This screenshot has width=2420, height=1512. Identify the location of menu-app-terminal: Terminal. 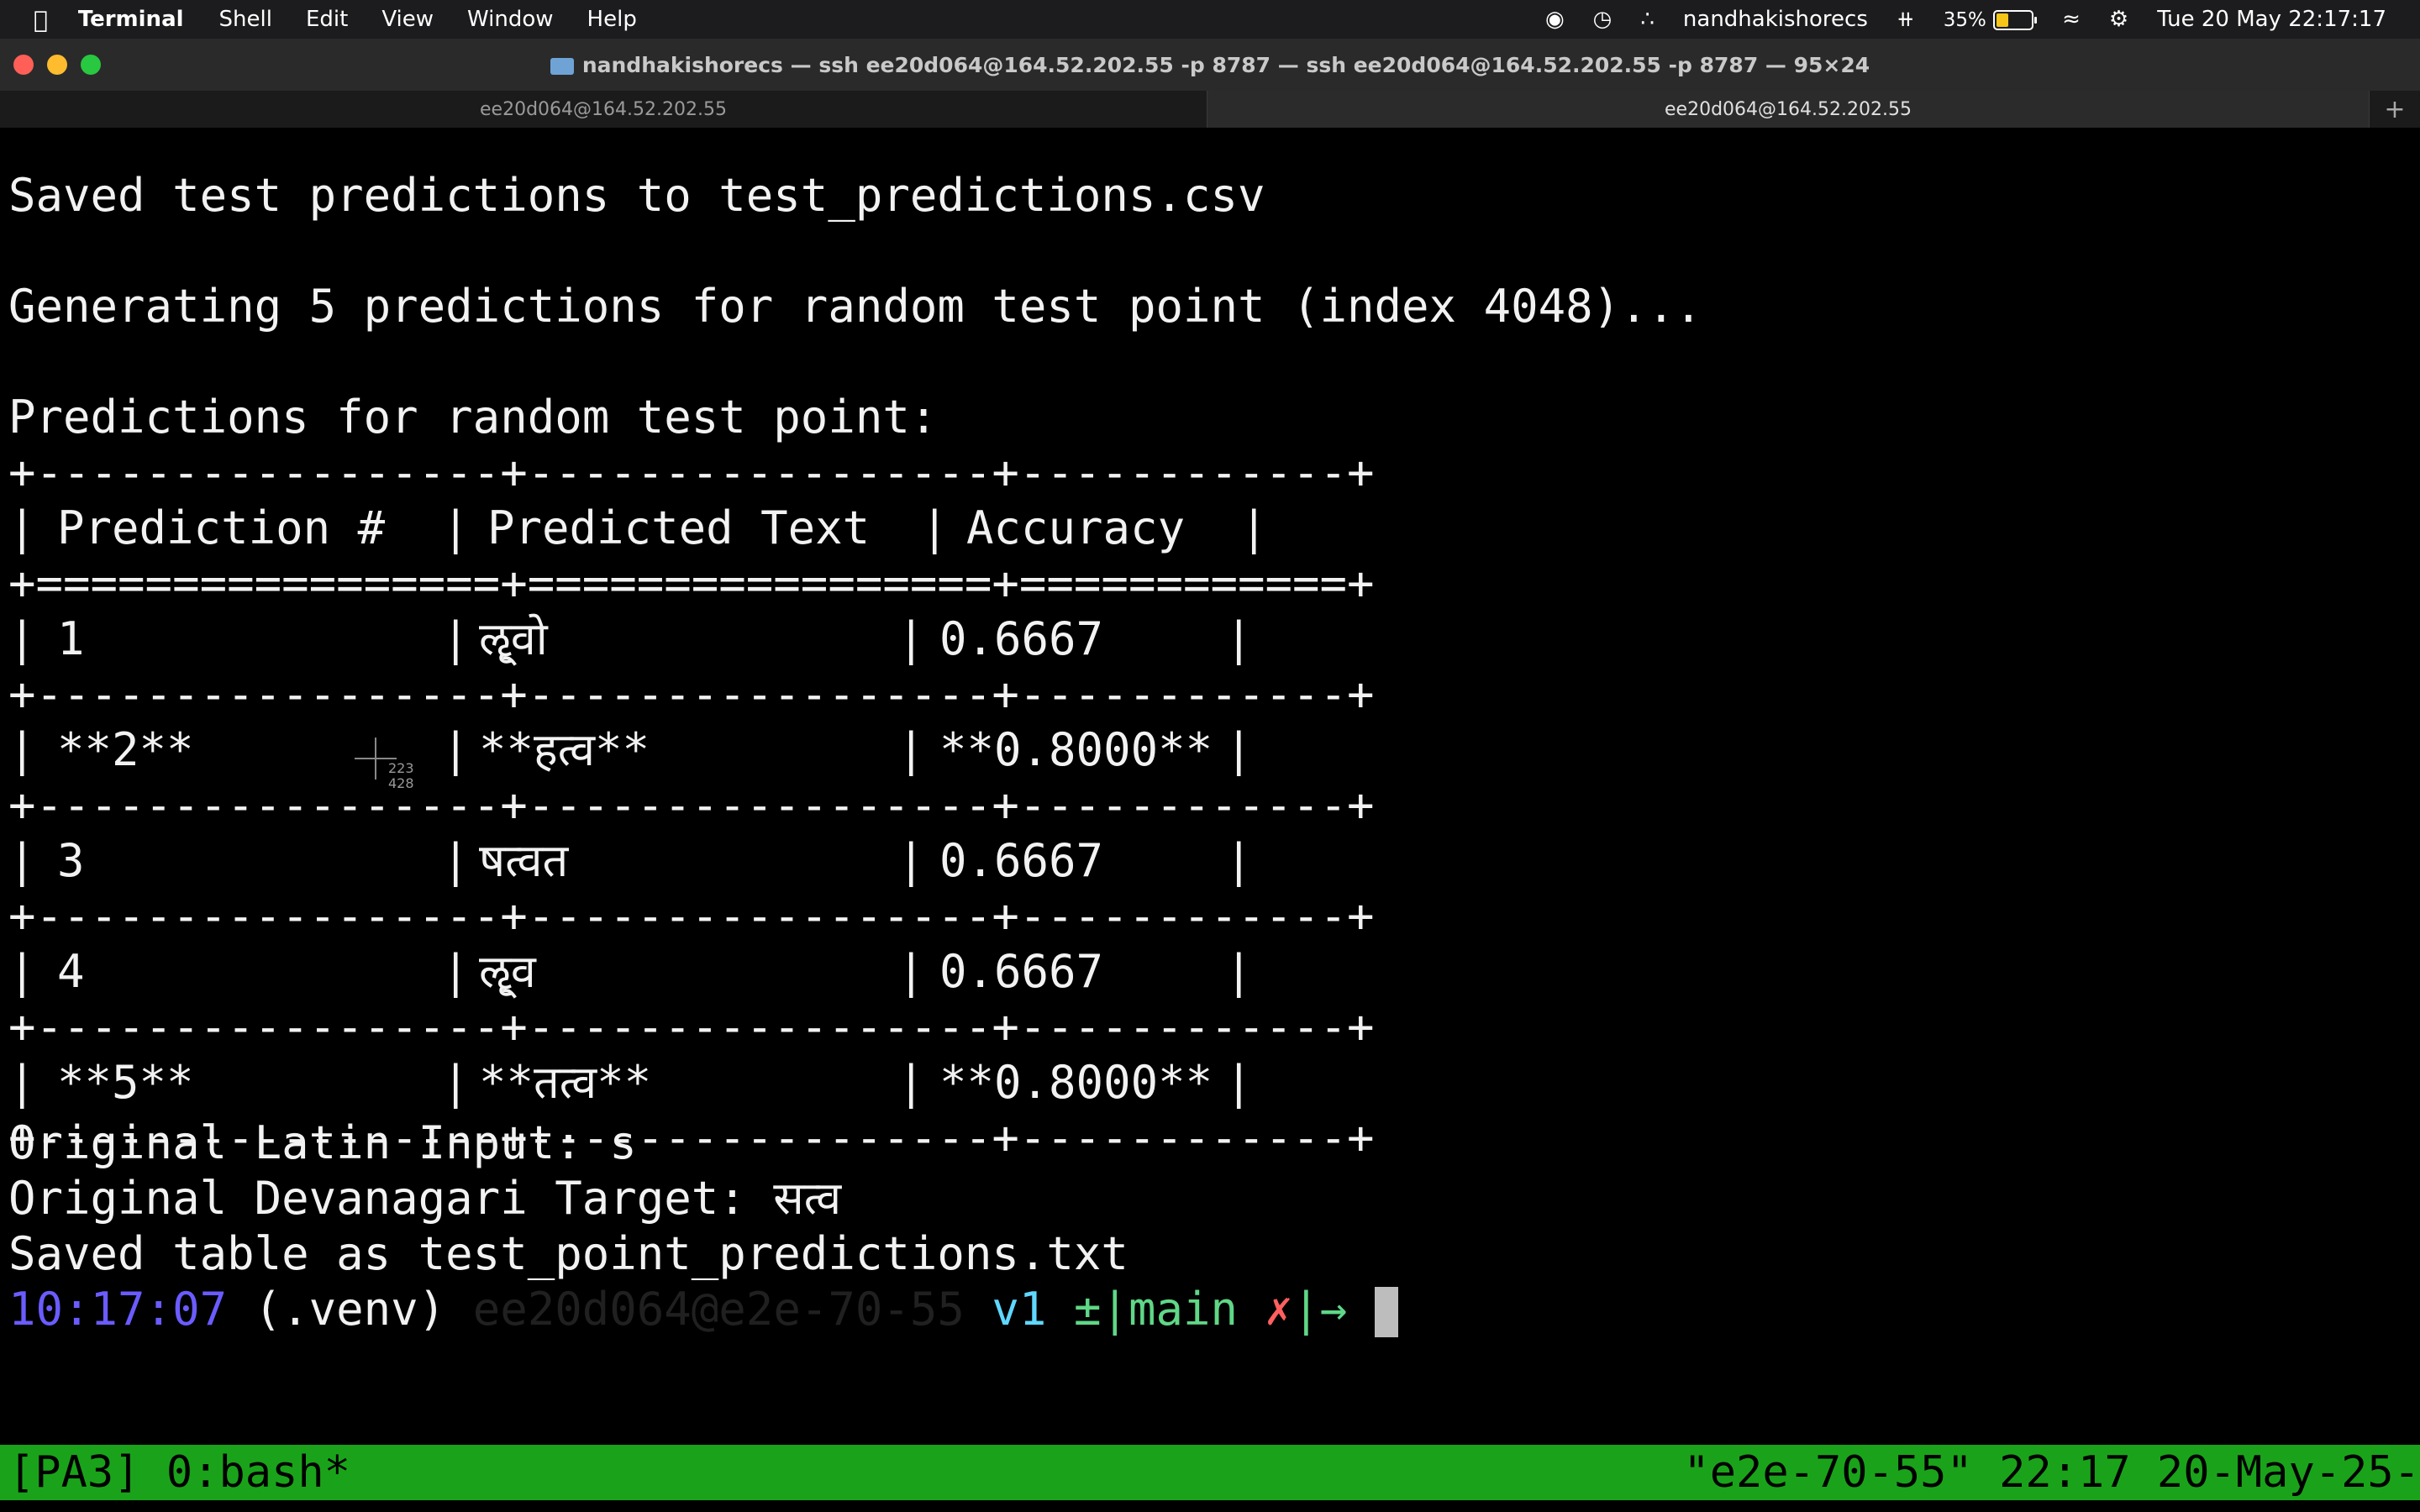
(131, 19).